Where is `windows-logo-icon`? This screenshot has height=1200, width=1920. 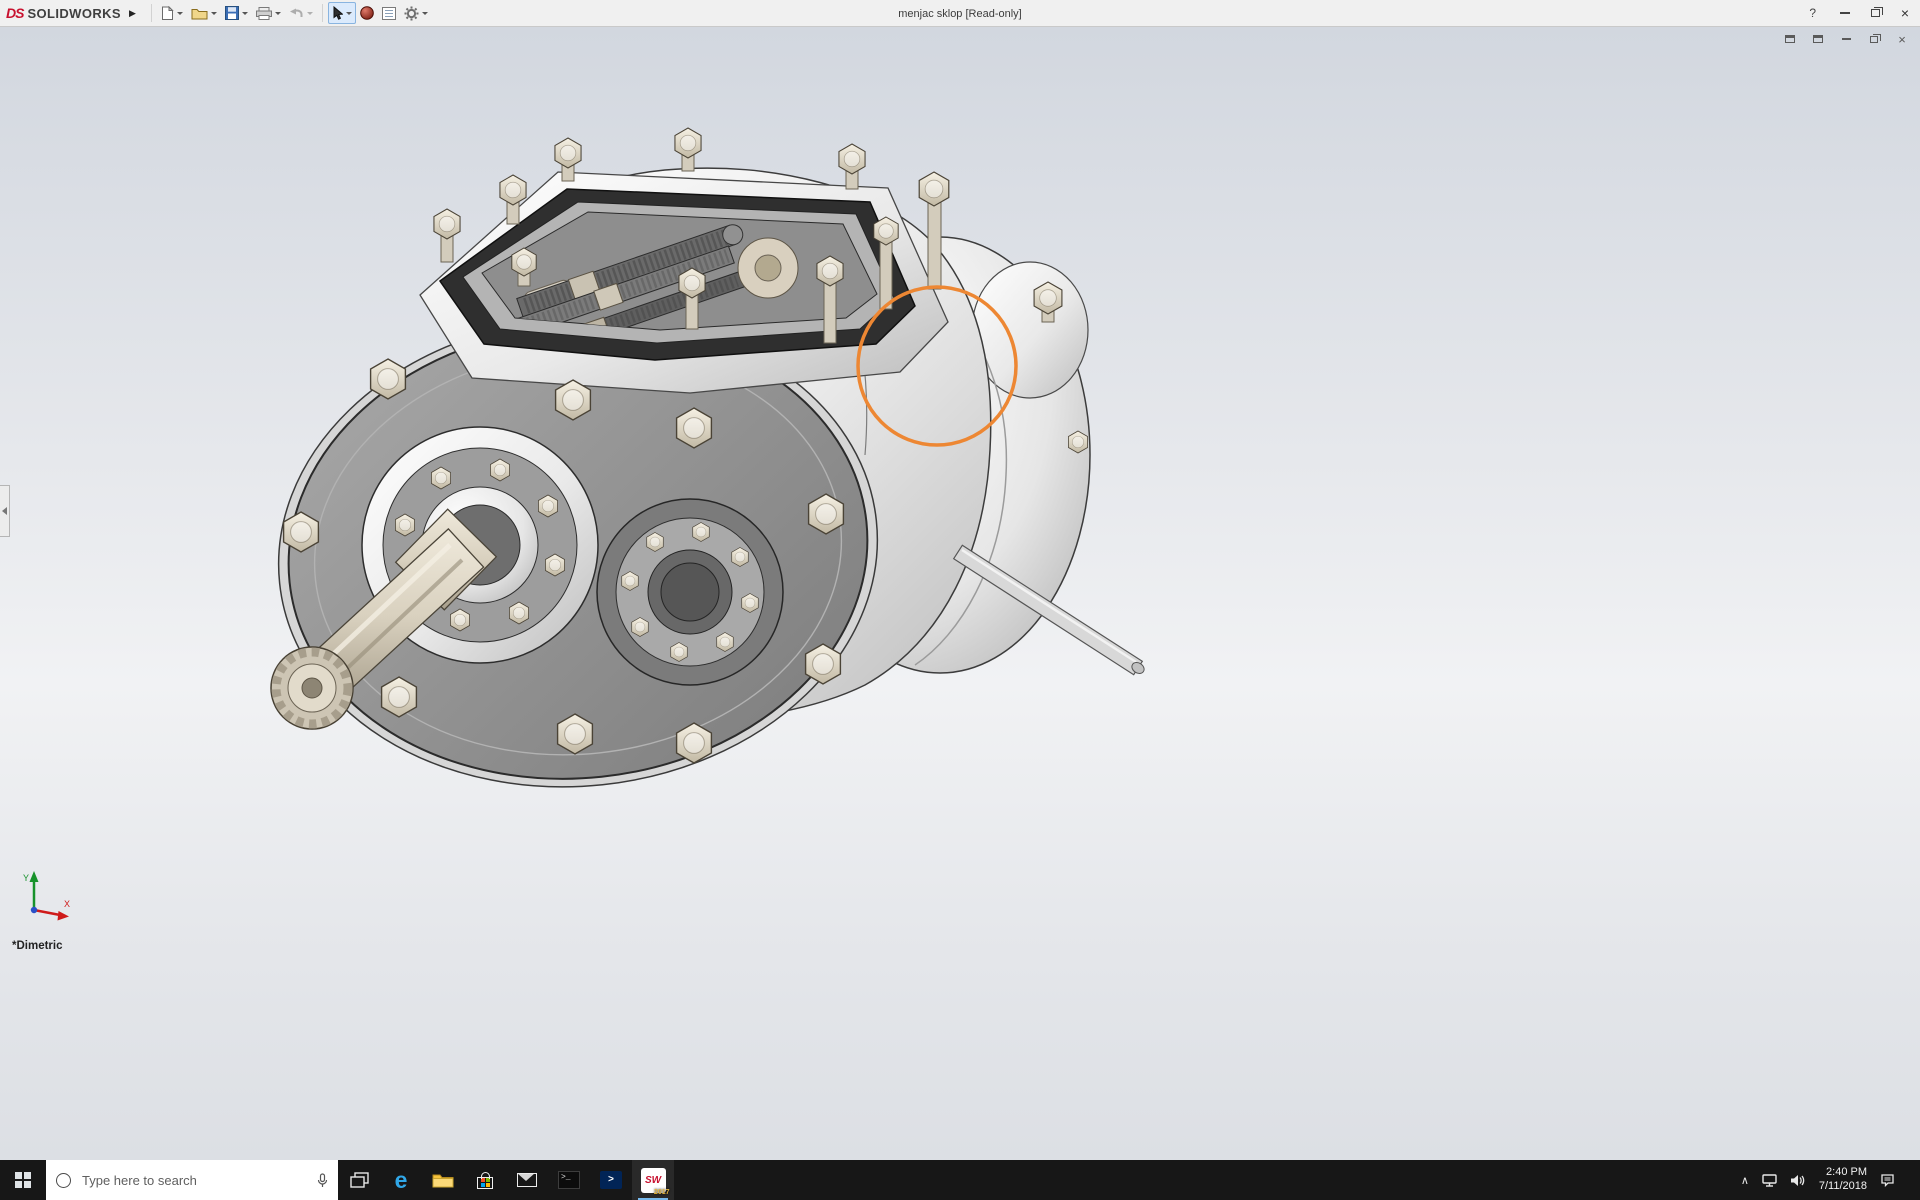
windows-logo-icon is located at coordinates (23, 1180).